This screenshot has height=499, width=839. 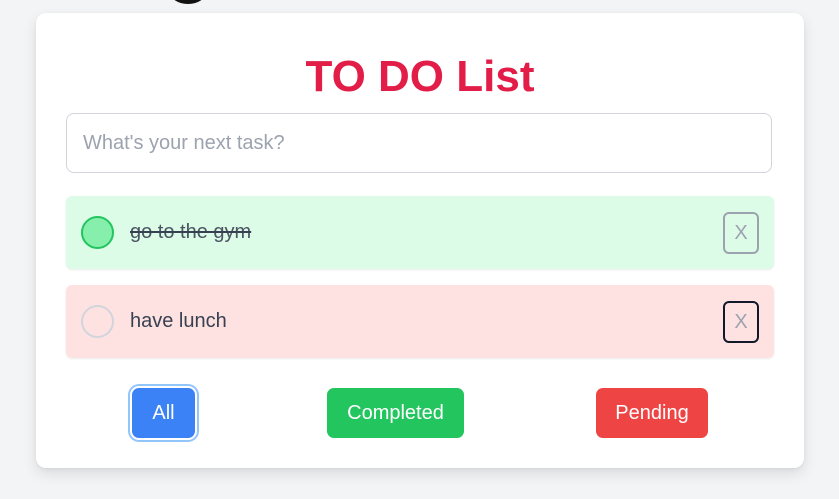 What do you see at coordinates (420, 76) in the screenshot?
I see `page-title: TO DO List` at bounding box center [420, 76].